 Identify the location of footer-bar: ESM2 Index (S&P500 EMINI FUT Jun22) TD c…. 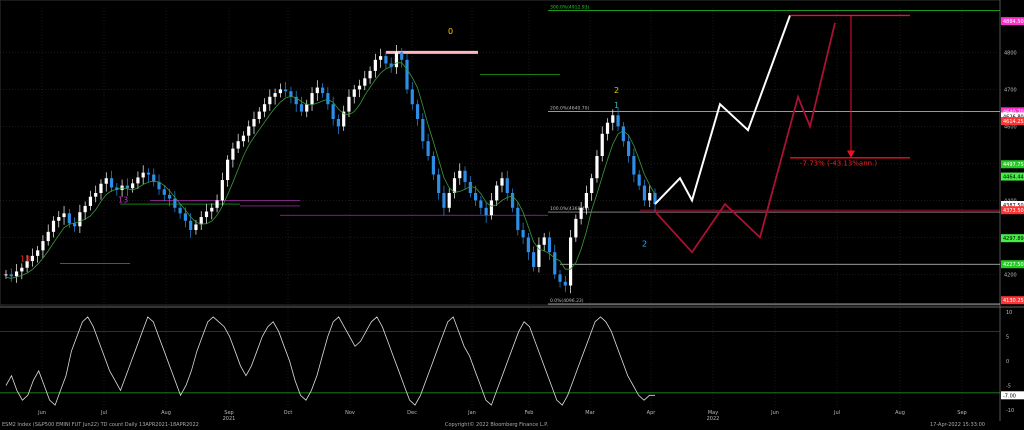
(512, 425).